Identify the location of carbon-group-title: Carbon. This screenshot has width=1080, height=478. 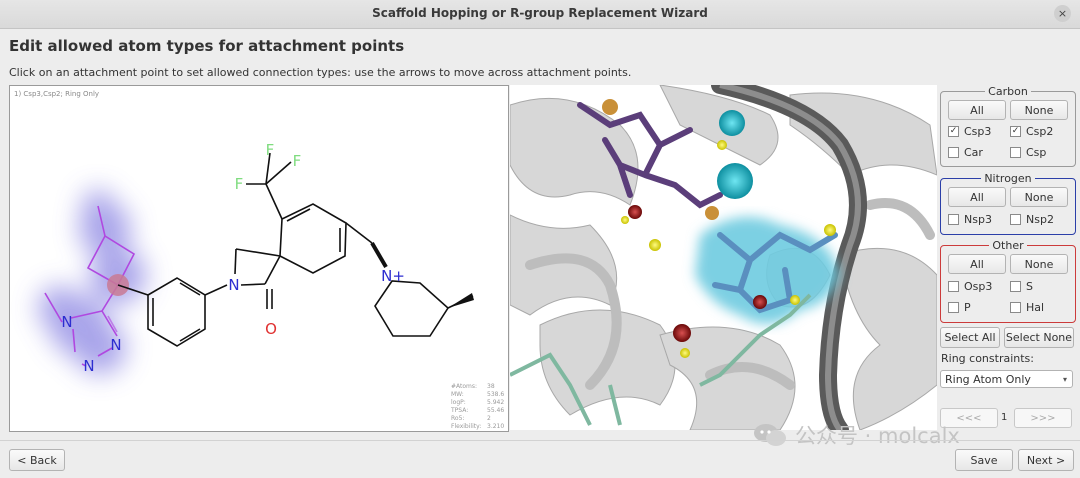
(1008, 91).